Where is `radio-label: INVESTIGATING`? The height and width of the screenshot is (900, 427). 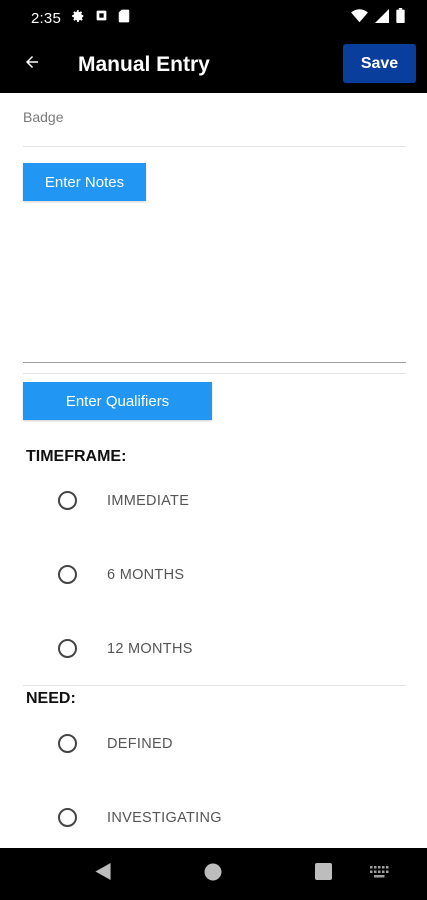 radio-label: INVESTIGATING is located at coordinates (164, 817).